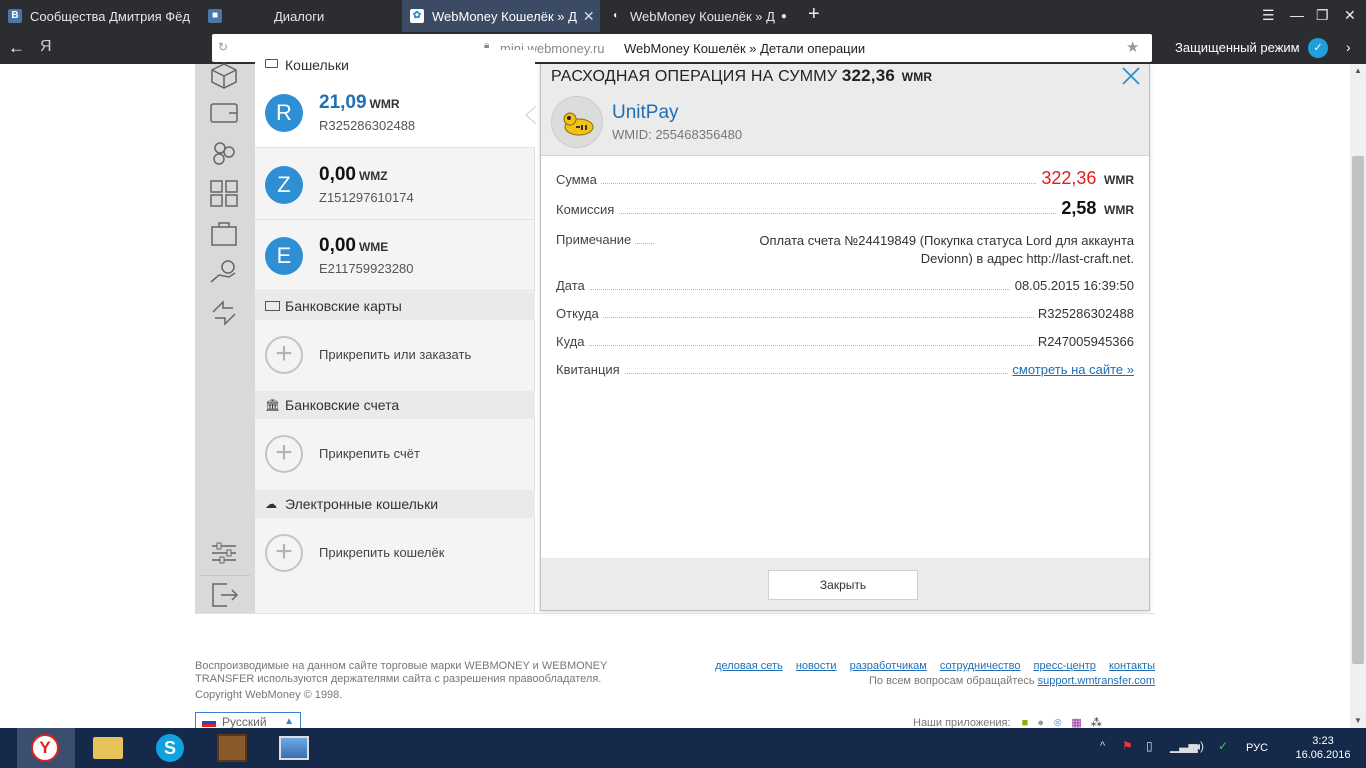 Image resolution: width=1366 pixels, height=768 pixels. What do you see at coordinates (1102, 746) in the screenshot?
I see `tray-chevron-icon: ^` at bounding box center [1102, 746].